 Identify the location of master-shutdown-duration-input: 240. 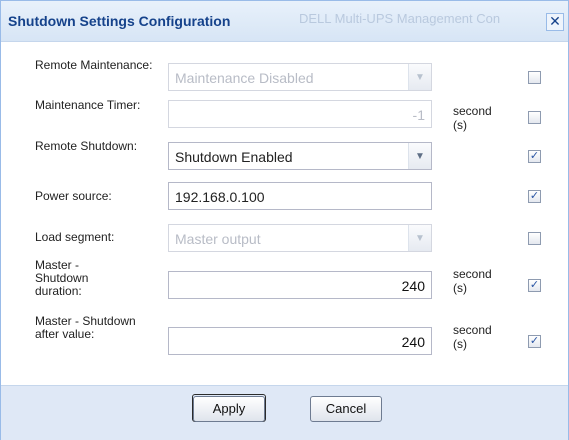
(300, 285).